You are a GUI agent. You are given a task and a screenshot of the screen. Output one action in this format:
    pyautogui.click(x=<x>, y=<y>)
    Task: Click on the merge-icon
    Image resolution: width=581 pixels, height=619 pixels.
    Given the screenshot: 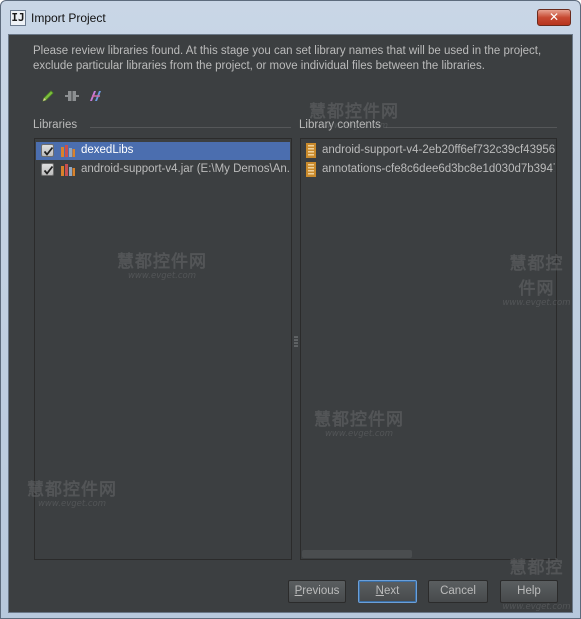 What is the action you would take?
    pyautogui.click(x=96, y=96)
    